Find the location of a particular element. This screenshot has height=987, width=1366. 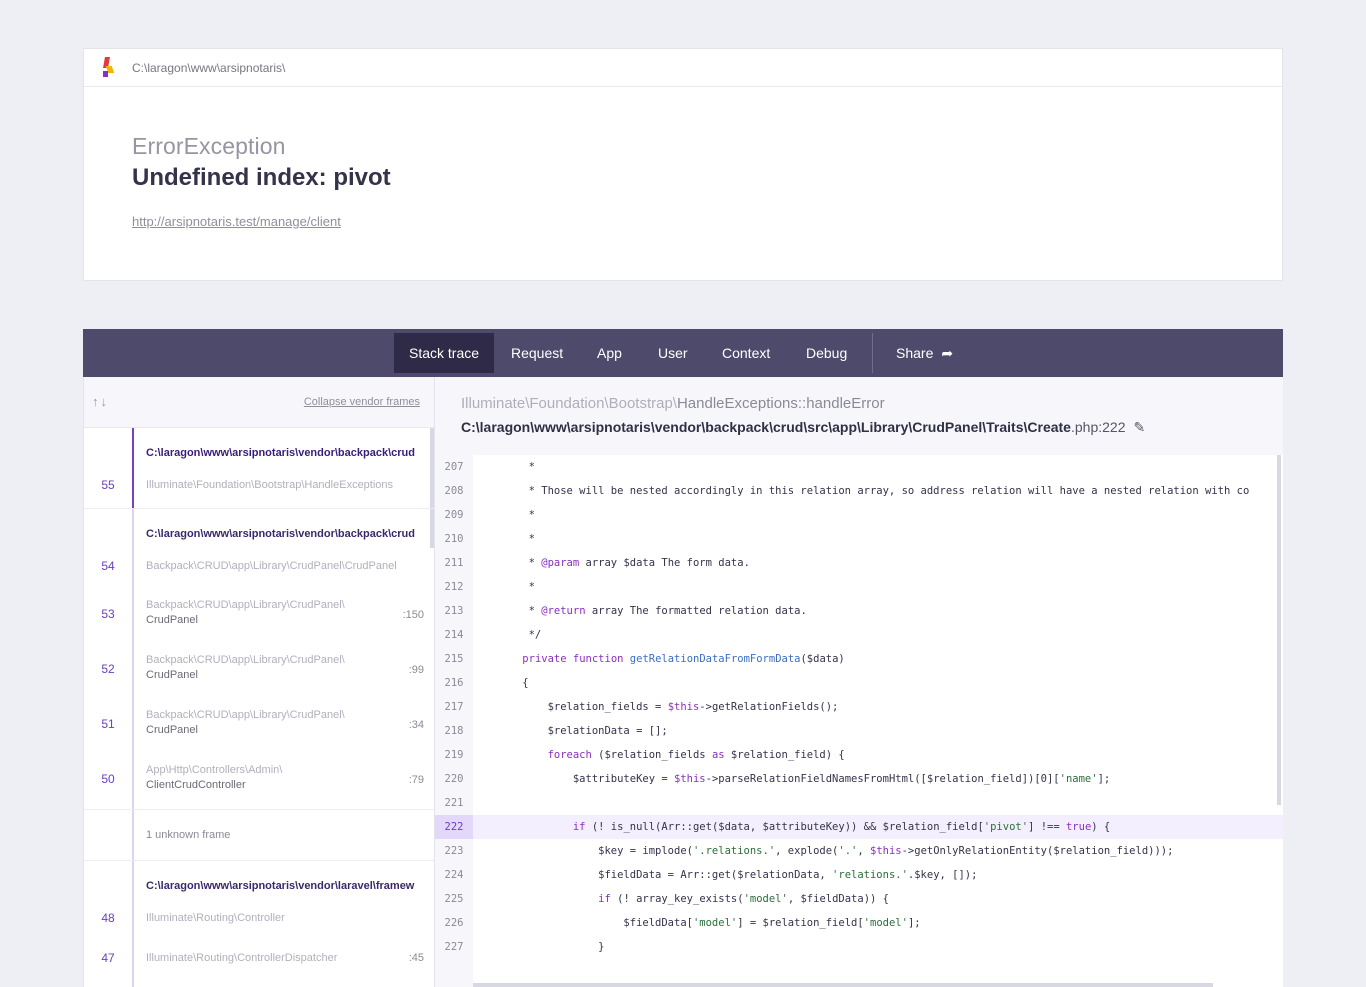

frame-number: 52 is located at coordinates (108, 669).